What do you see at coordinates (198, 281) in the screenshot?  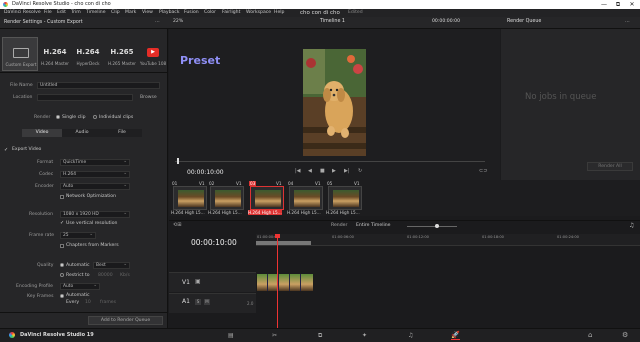 I see `track-film-icon: ▣` at bounding box center [198, 281].